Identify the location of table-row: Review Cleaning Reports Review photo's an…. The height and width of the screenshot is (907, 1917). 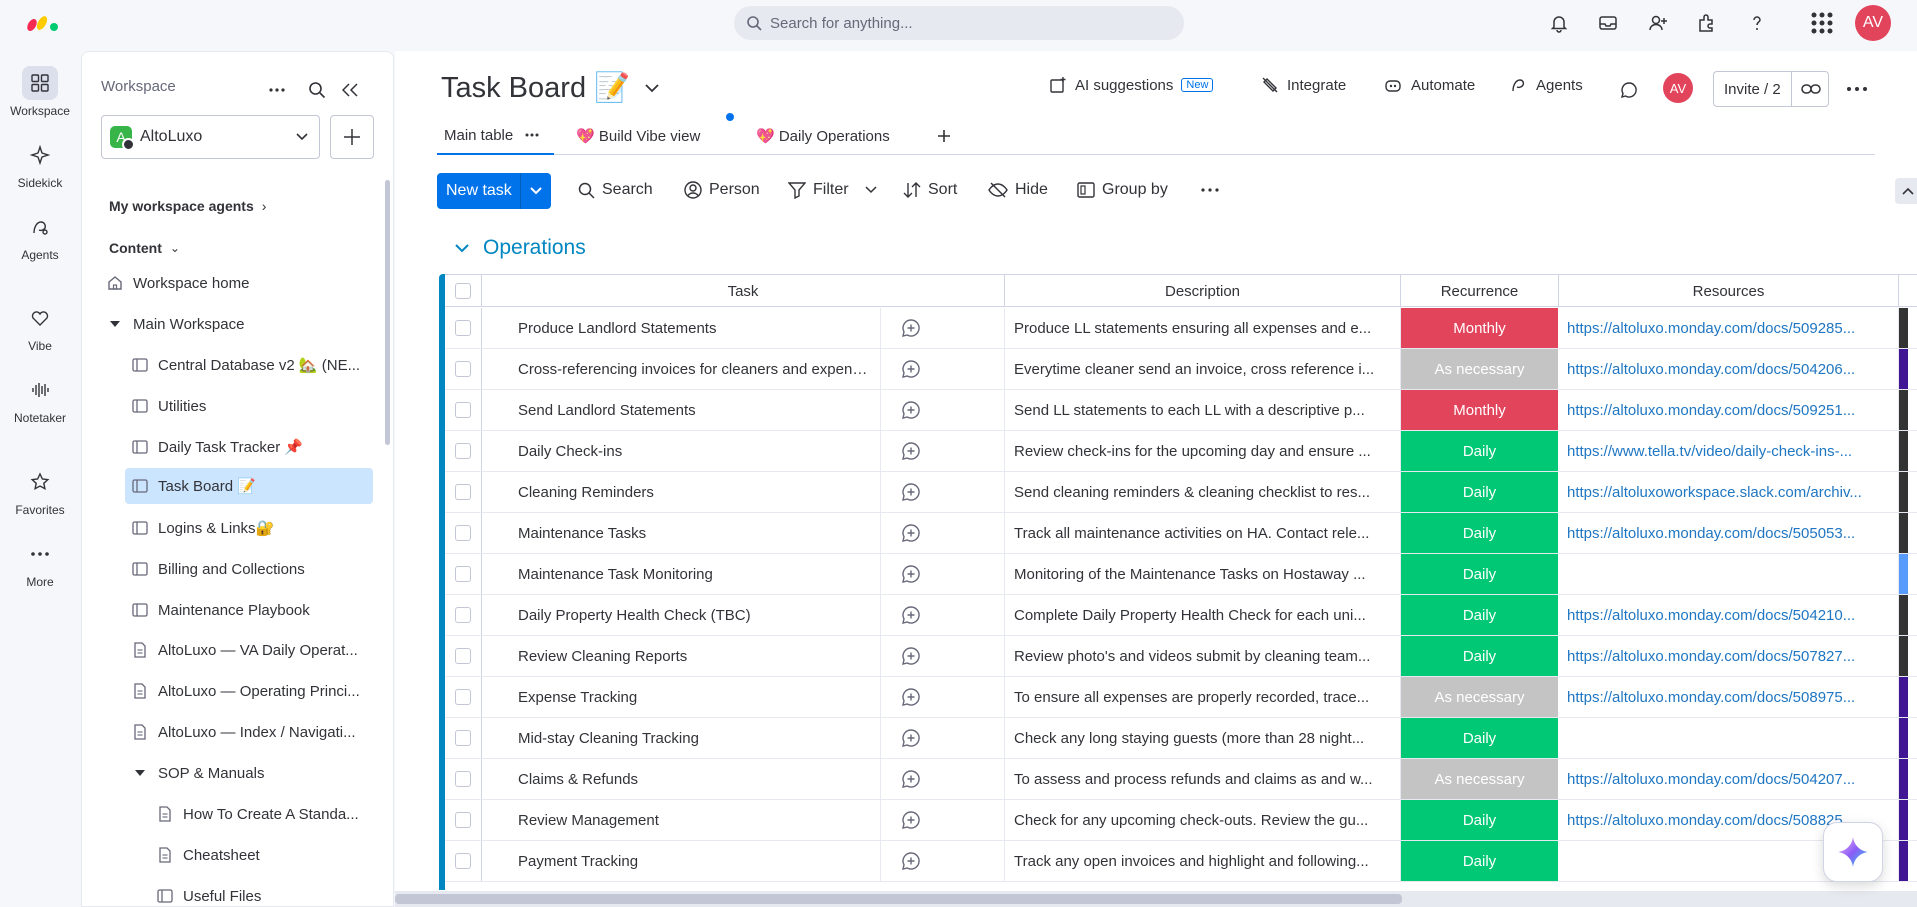
(1181, 656).